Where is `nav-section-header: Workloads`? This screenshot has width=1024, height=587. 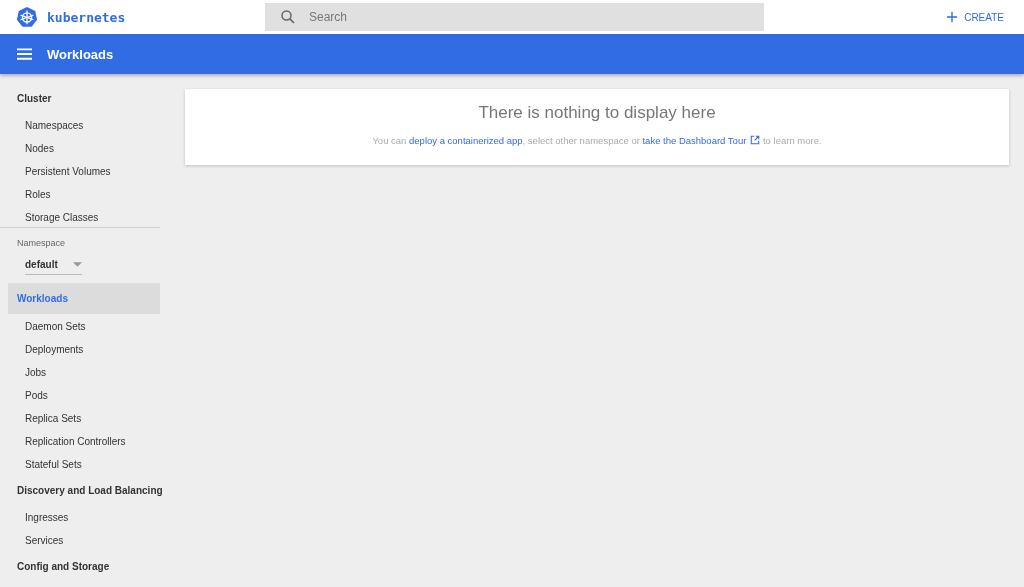
nav-section-header: Workloads is located at coordinates (84, 298).